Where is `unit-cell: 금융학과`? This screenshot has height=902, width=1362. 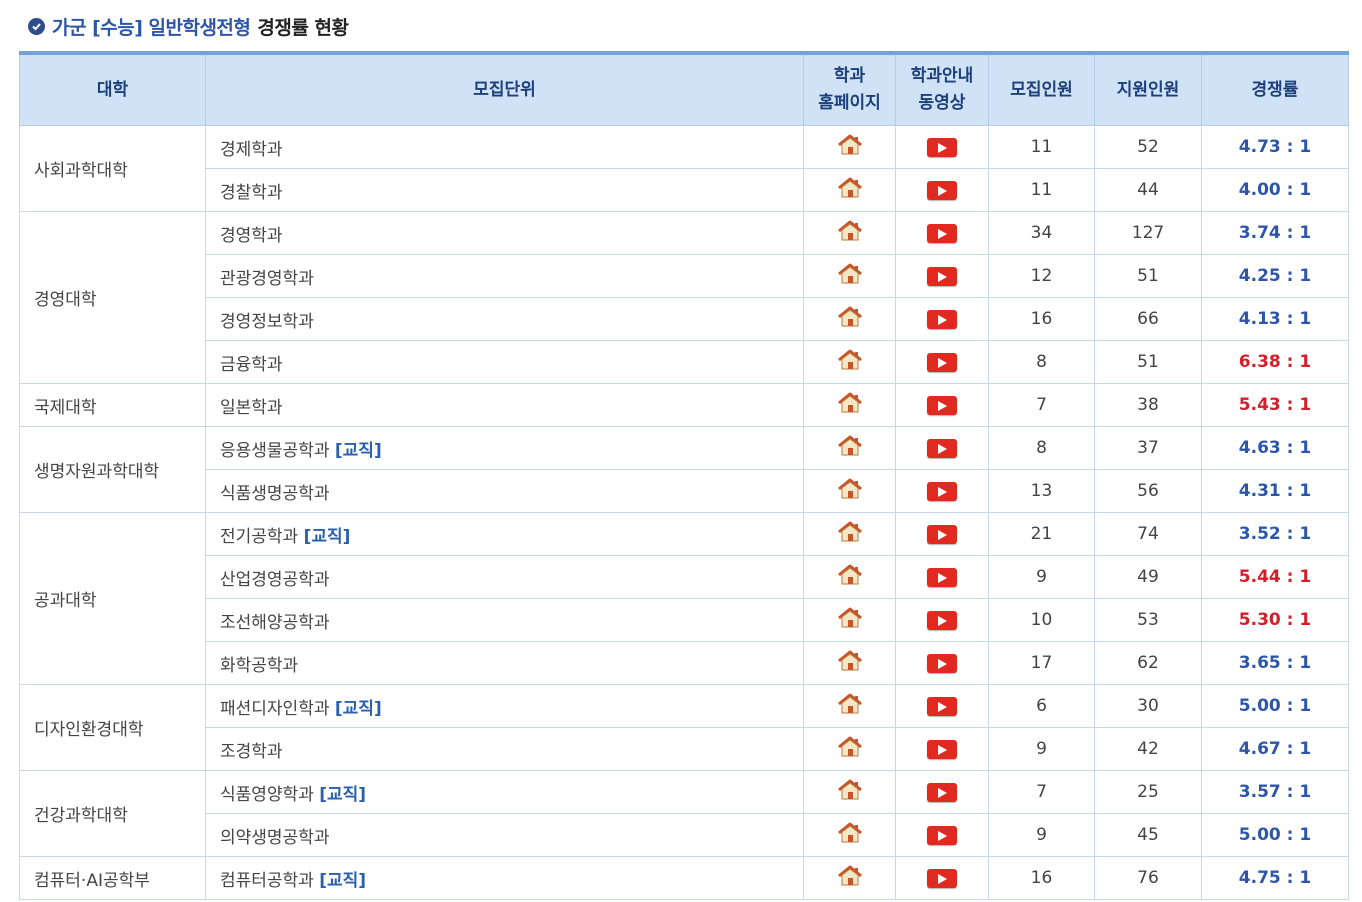
unit-cell: 금융학과 is located at coordinates (504, 362).